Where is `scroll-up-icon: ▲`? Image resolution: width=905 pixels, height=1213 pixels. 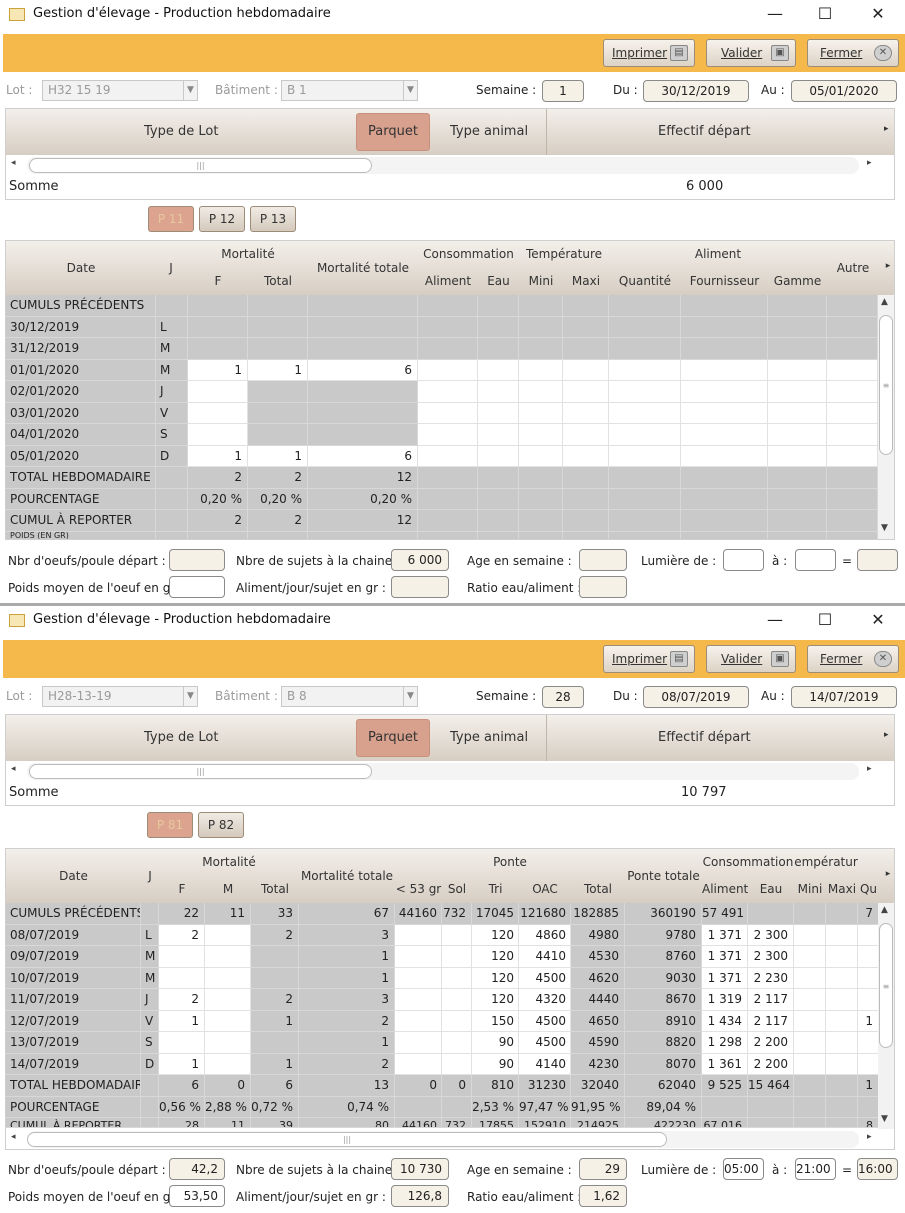 scroll-up-icon: ▲ is located at coordinates (884, 910).